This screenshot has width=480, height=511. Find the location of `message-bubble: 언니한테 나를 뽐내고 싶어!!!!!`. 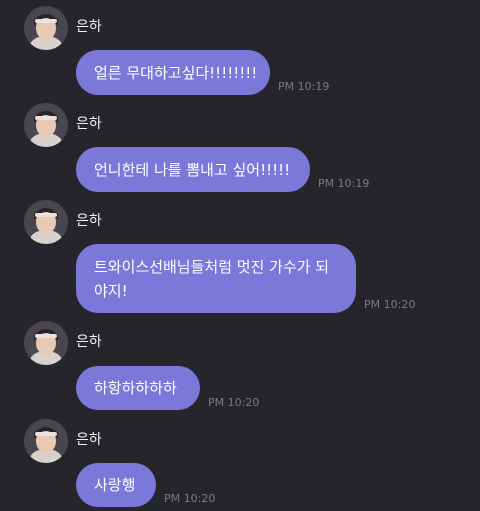

message-bubble: 언니한테 나를 뽐내고 싶어!!!!! is located at coordinates (193, 169).